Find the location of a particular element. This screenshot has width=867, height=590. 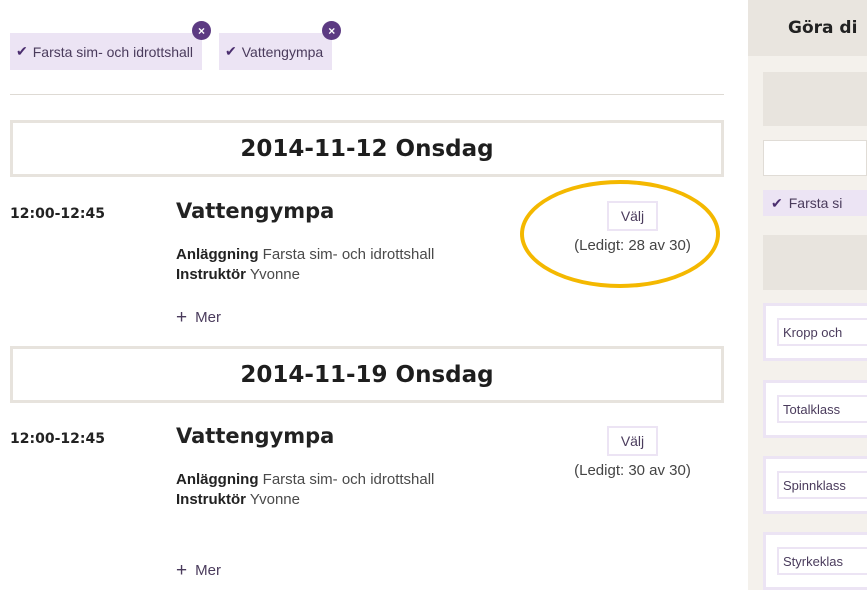

sidebar-category-button: Spinnklass is located at coordinates (822, 485).